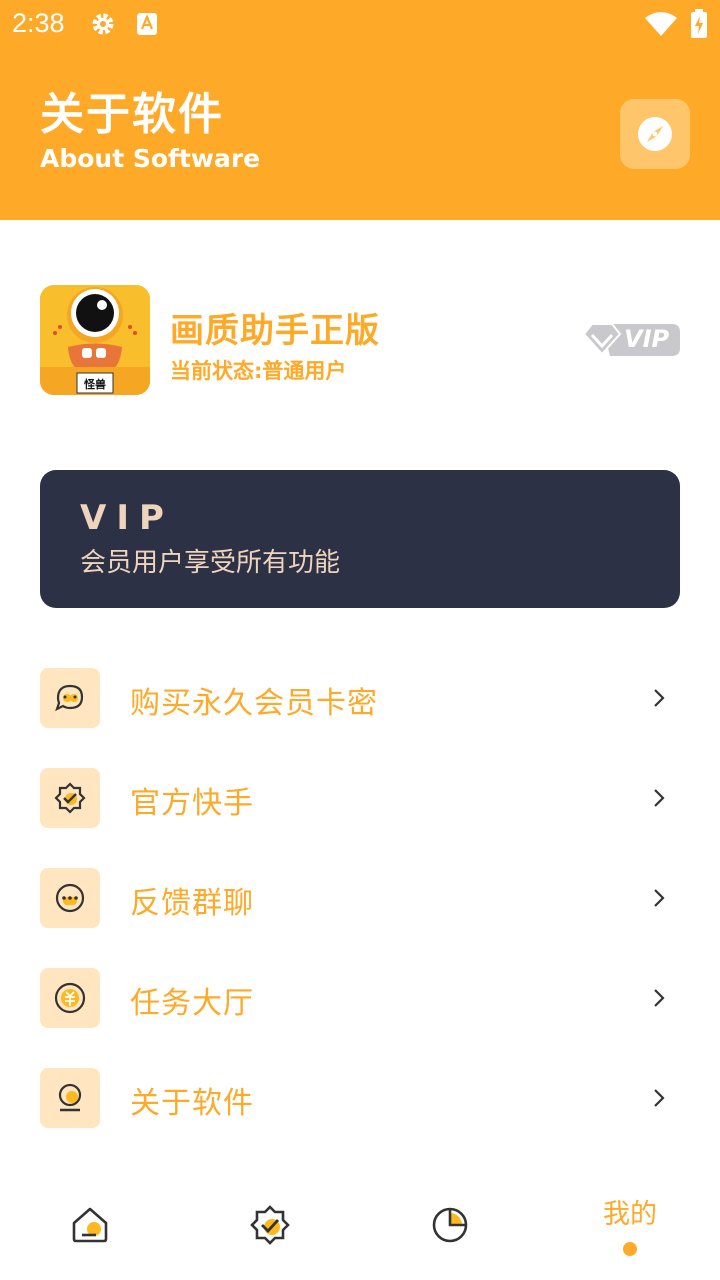 The width and height of the screenshot is (720, 1280). I want to click on nav-mine-label: 我的, so click(630, 1214).